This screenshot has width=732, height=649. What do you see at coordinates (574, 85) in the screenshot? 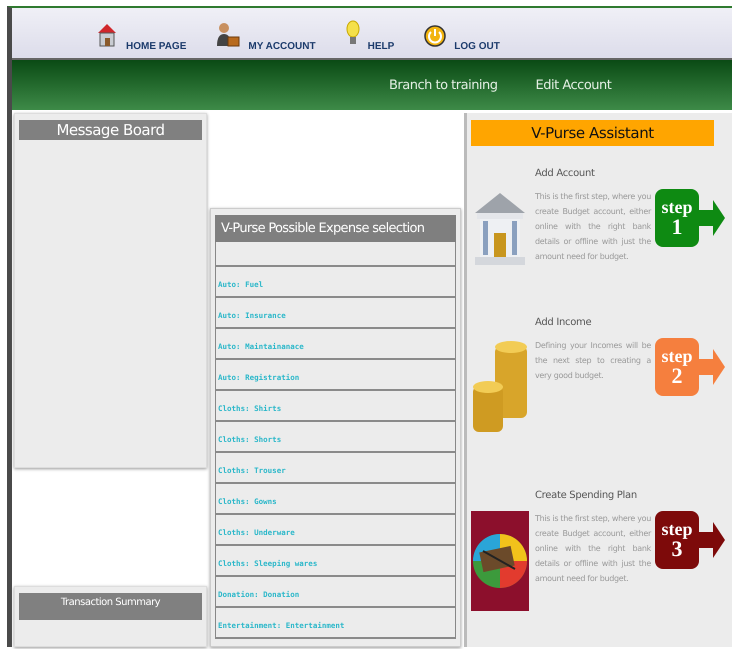
I see `menu-link: Edit Account` at bounding box center [574, 85].